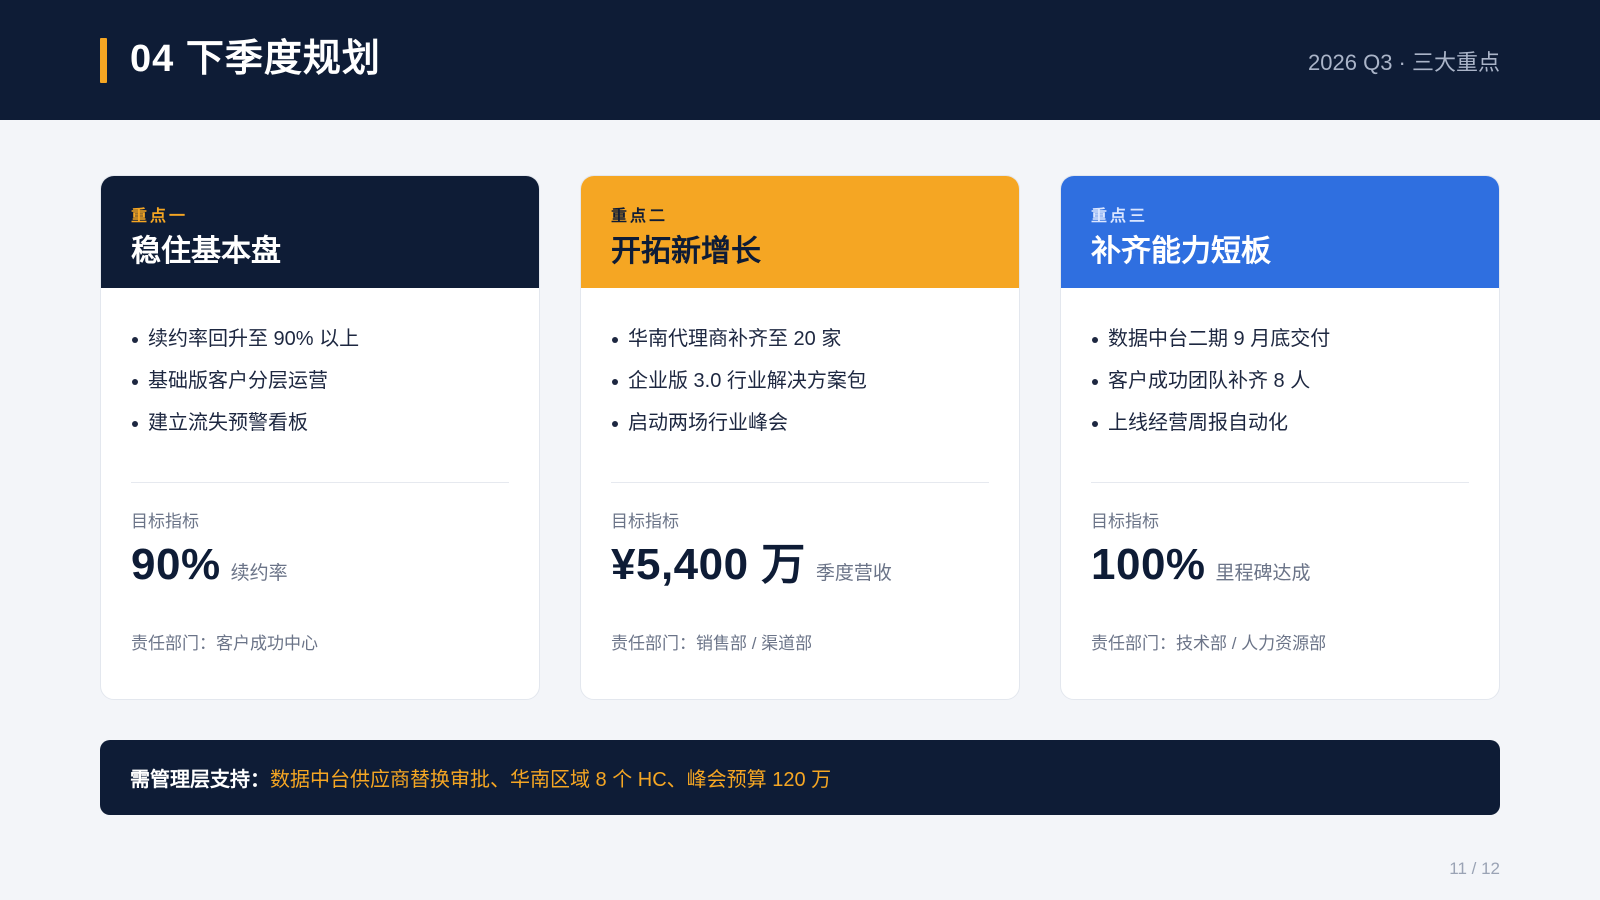 This screenshot has width=1600, height=900. I want to click on owner-department: 责任部门：销售部 / 渠道部, so click(712, 643).